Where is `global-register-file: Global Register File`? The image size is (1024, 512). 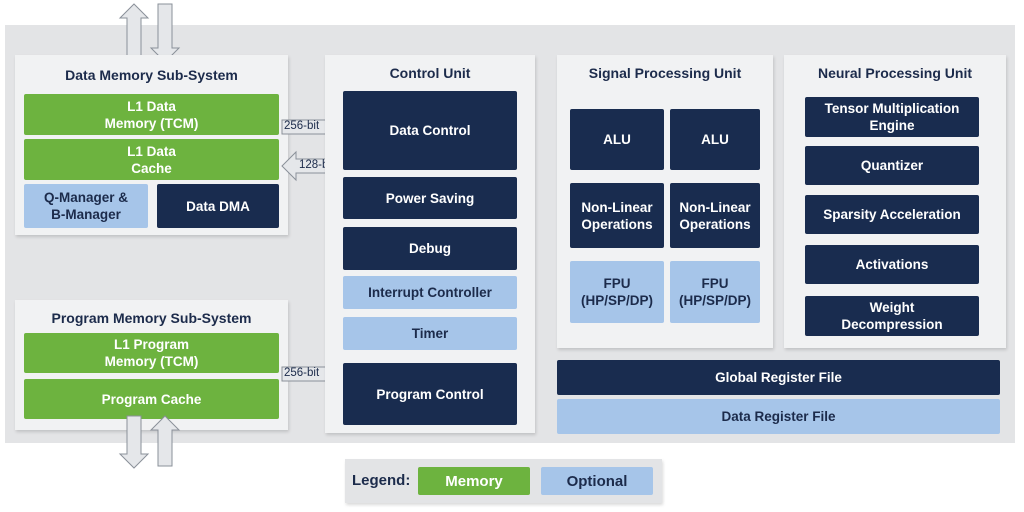
global-register-file: Global Register File is located at coordinates (778, 377).